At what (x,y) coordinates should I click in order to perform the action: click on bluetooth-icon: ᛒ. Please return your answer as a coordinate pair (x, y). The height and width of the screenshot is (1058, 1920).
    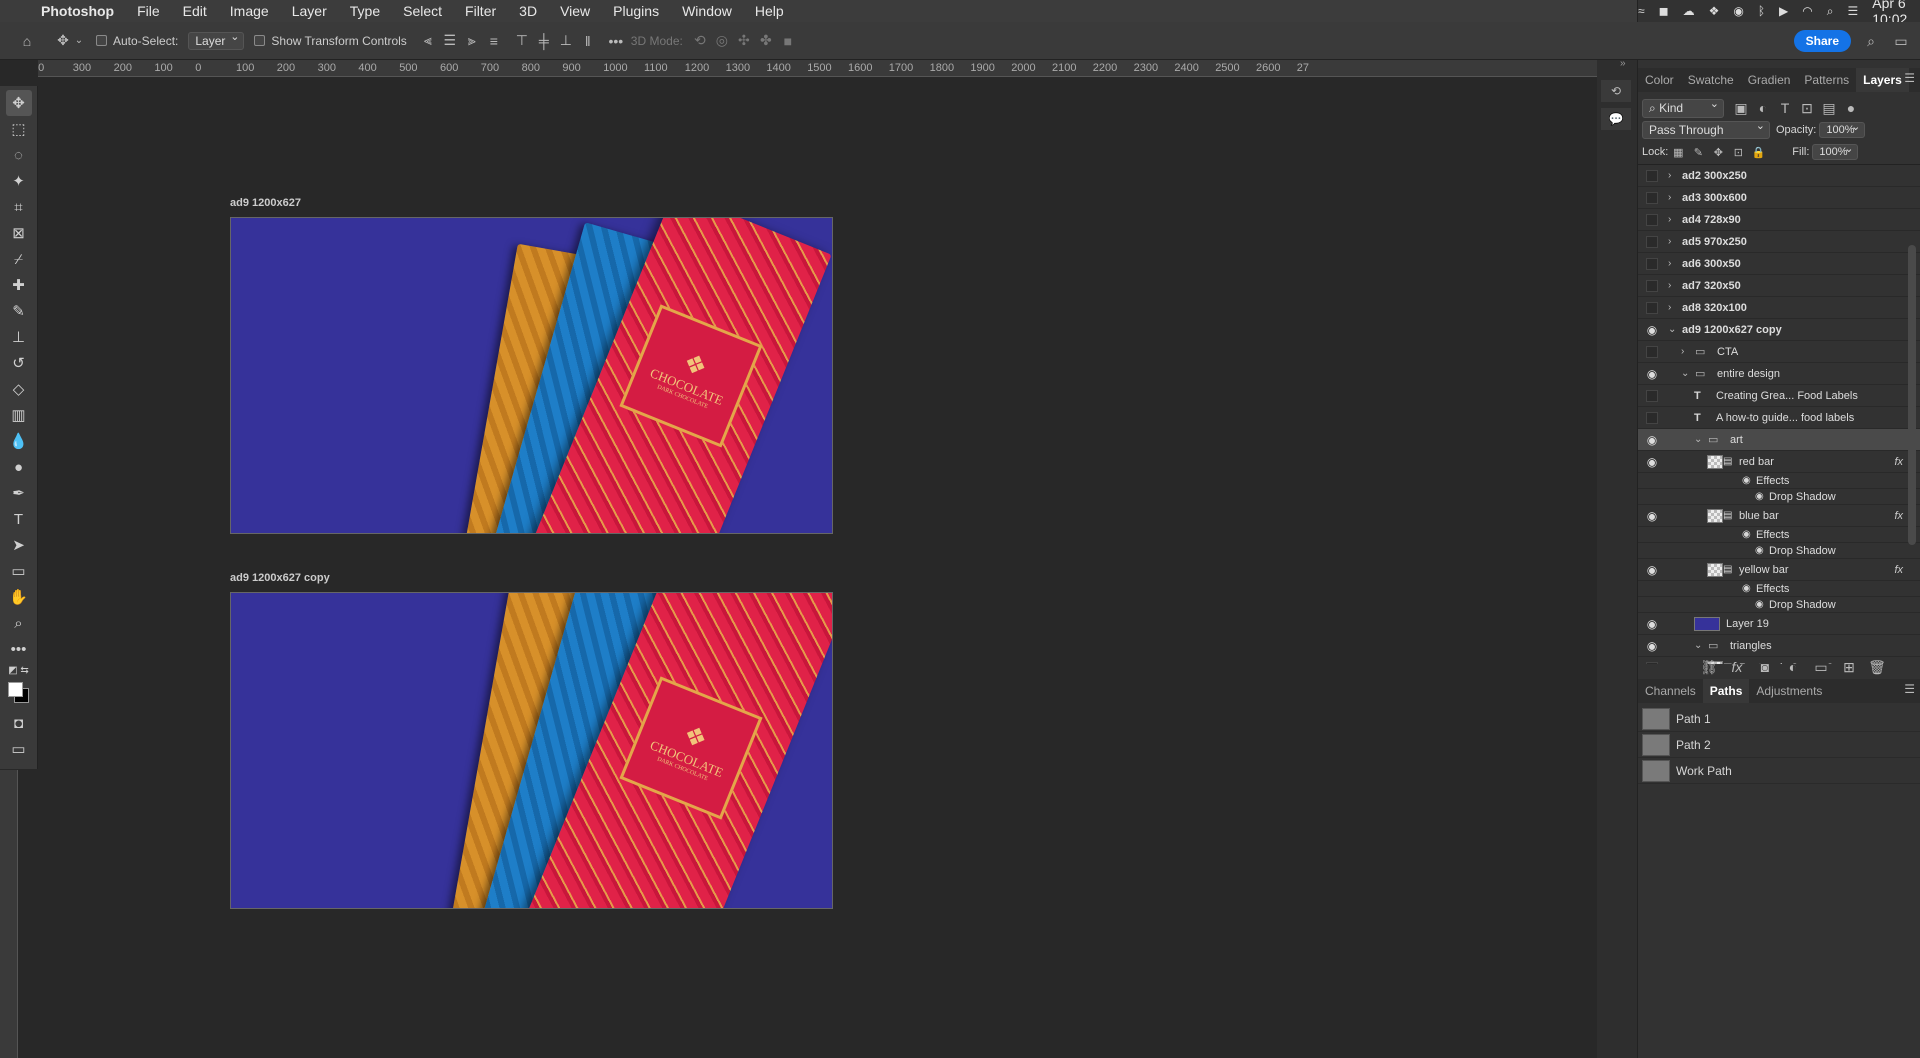
    Looking at the image, I should click on (1761, 11).